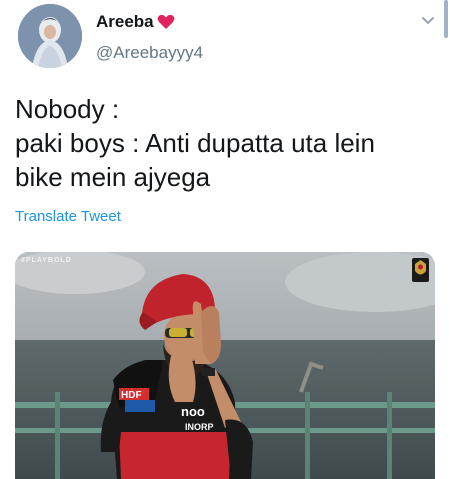 This screenshot has width=450, height=479. Describe the element at coordinates (199, 427) in the screenshot. I see `jersey-sponsor-text: INORP` at that location.